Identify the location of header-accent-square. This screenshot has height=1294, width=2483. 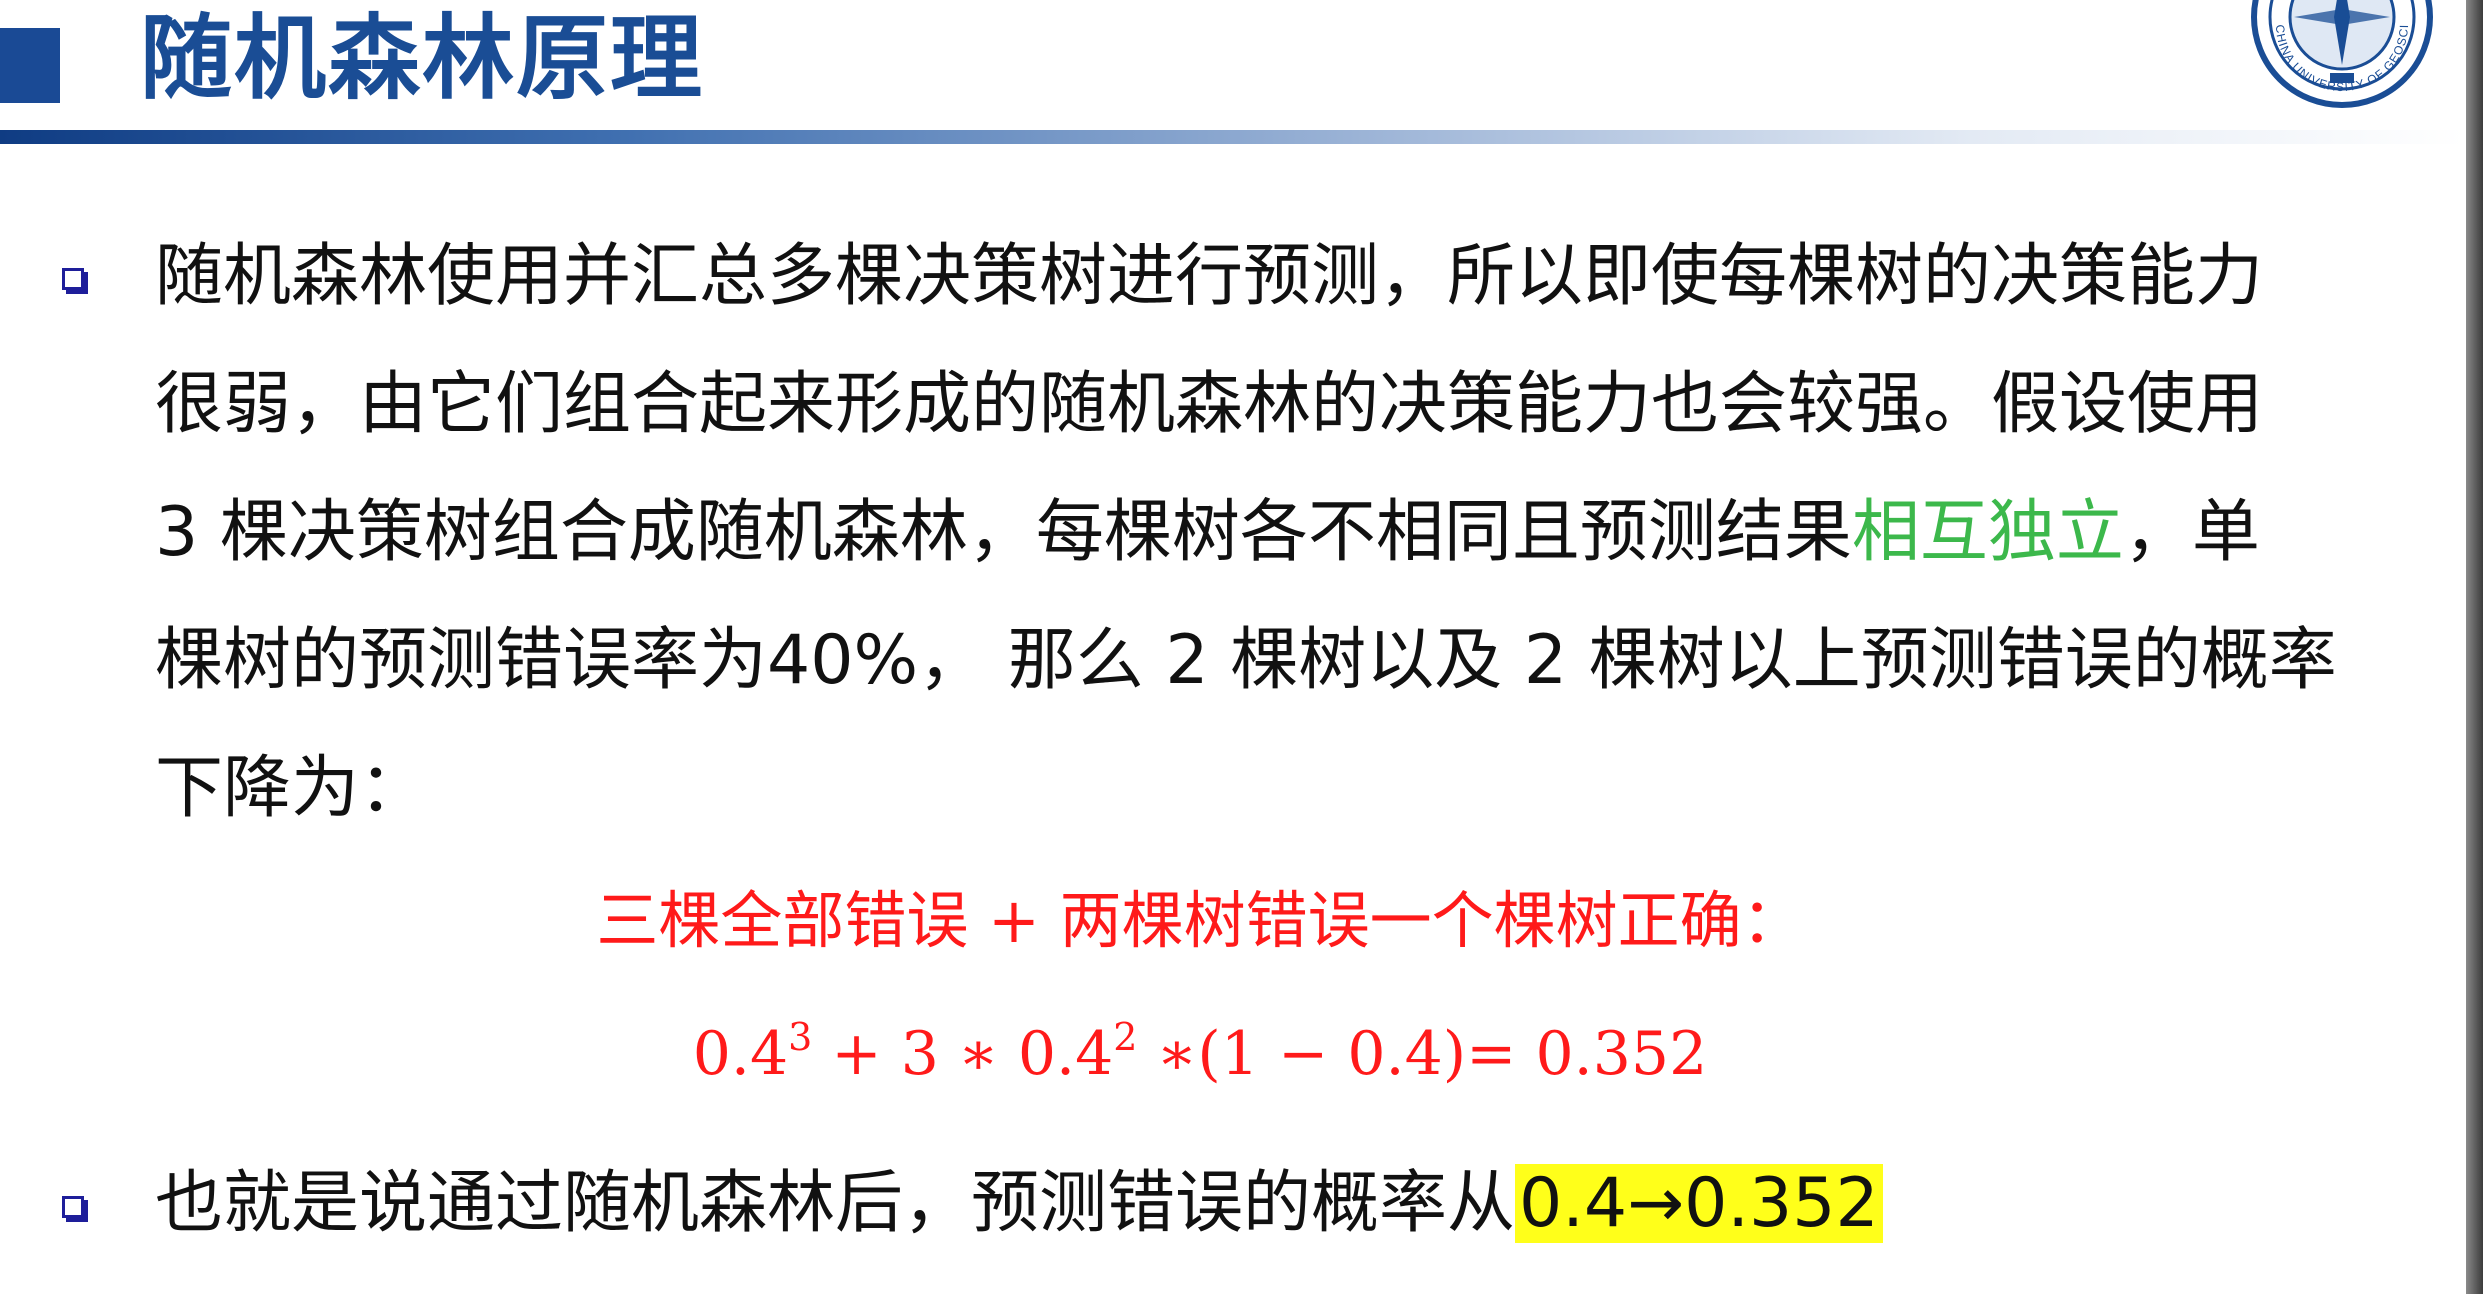
(30, 65).